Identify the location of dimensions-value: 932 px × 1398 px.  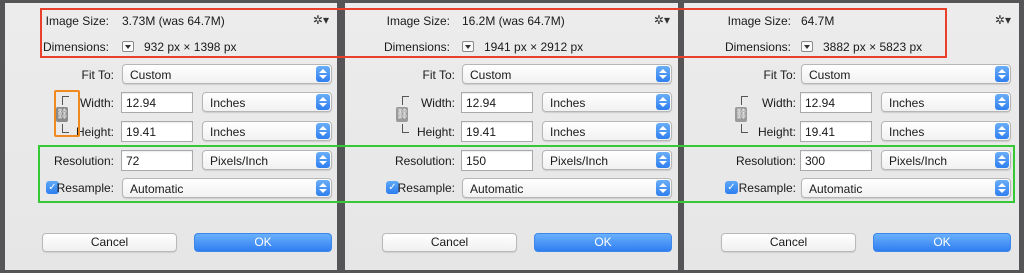
(190, 47).